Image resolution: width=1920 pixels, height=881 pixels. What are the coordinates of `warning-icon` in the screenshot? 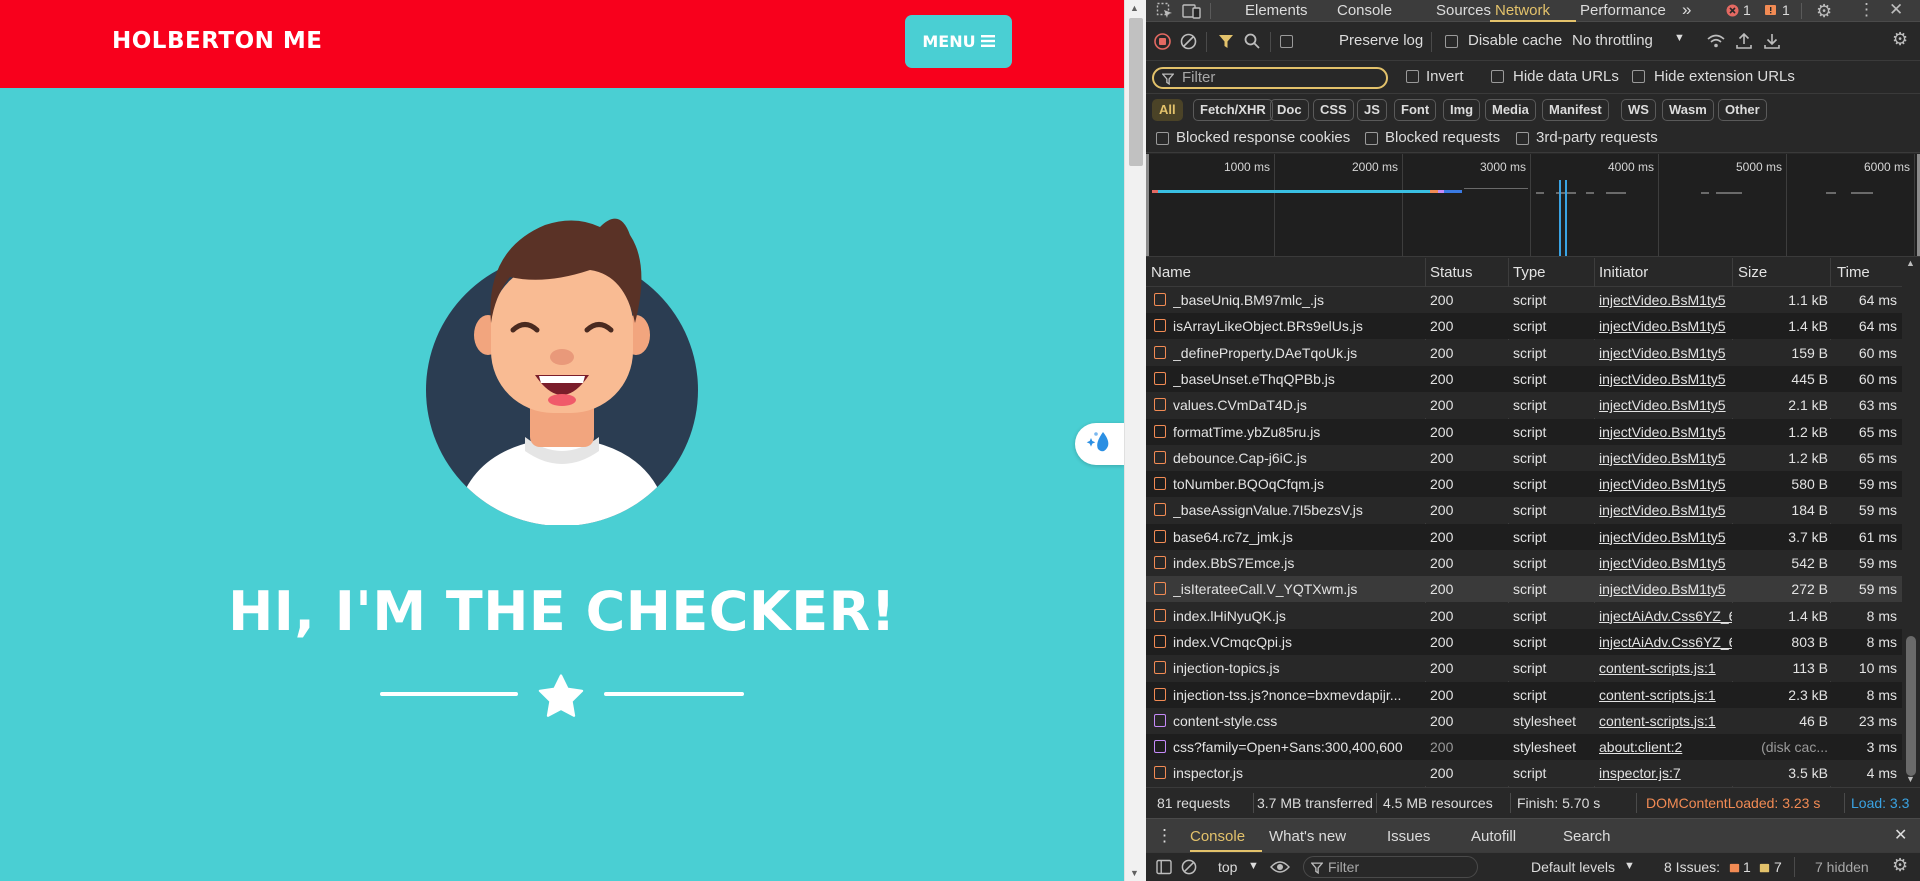 It's located at (1770, 12).